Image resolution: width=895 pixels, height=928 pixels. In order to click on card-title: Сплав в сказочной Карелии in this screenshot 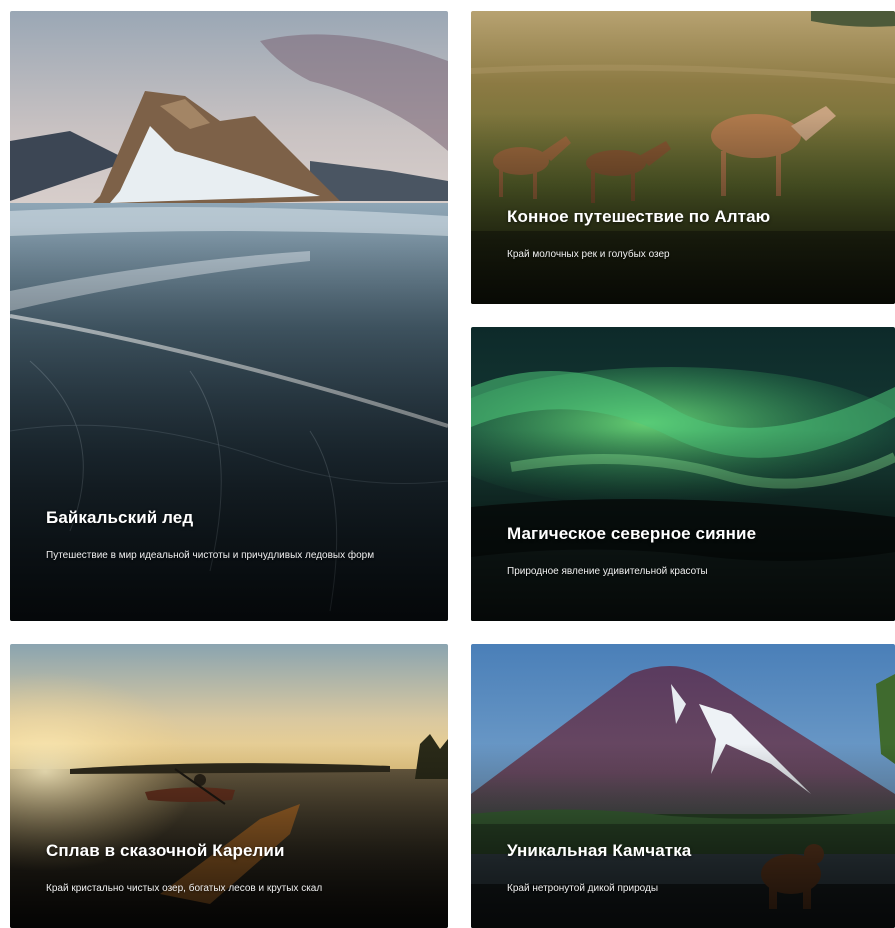, I will do `click(165, 850)`.